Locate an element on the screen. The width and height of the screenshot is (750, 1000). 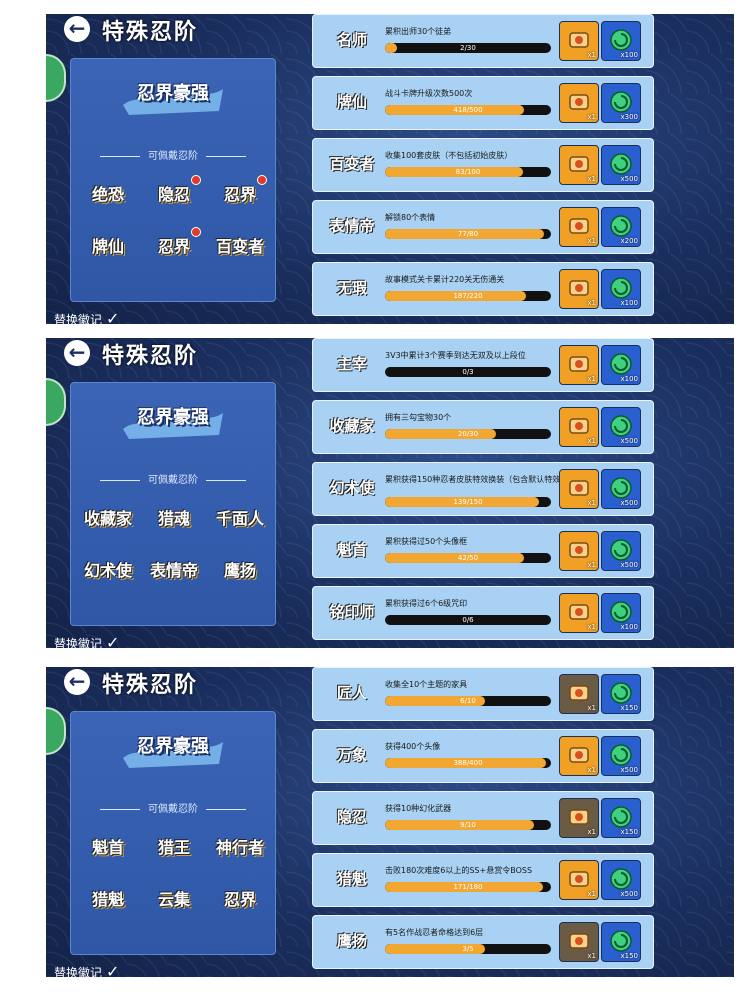
rank-badge: 表情帝 is located at coordinates (174, 568).